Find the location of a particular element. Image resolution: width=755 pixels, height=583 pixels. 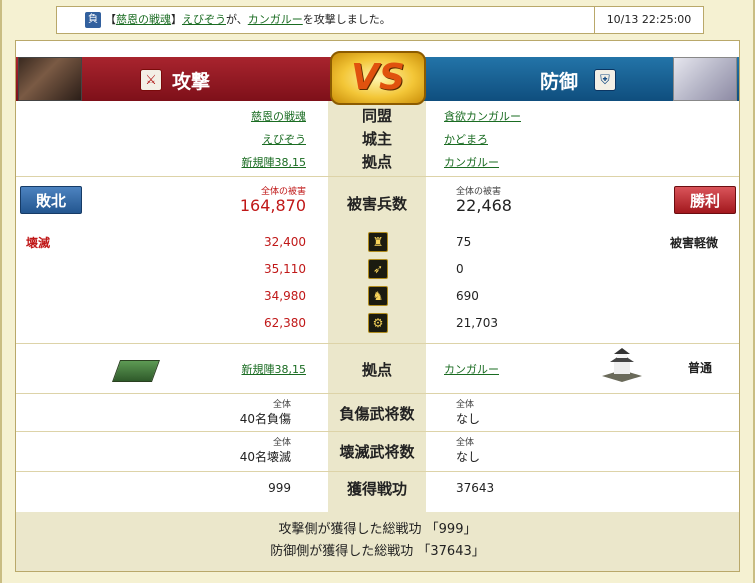

wounded-defender-value: なし is located at coordinates (468, 419).